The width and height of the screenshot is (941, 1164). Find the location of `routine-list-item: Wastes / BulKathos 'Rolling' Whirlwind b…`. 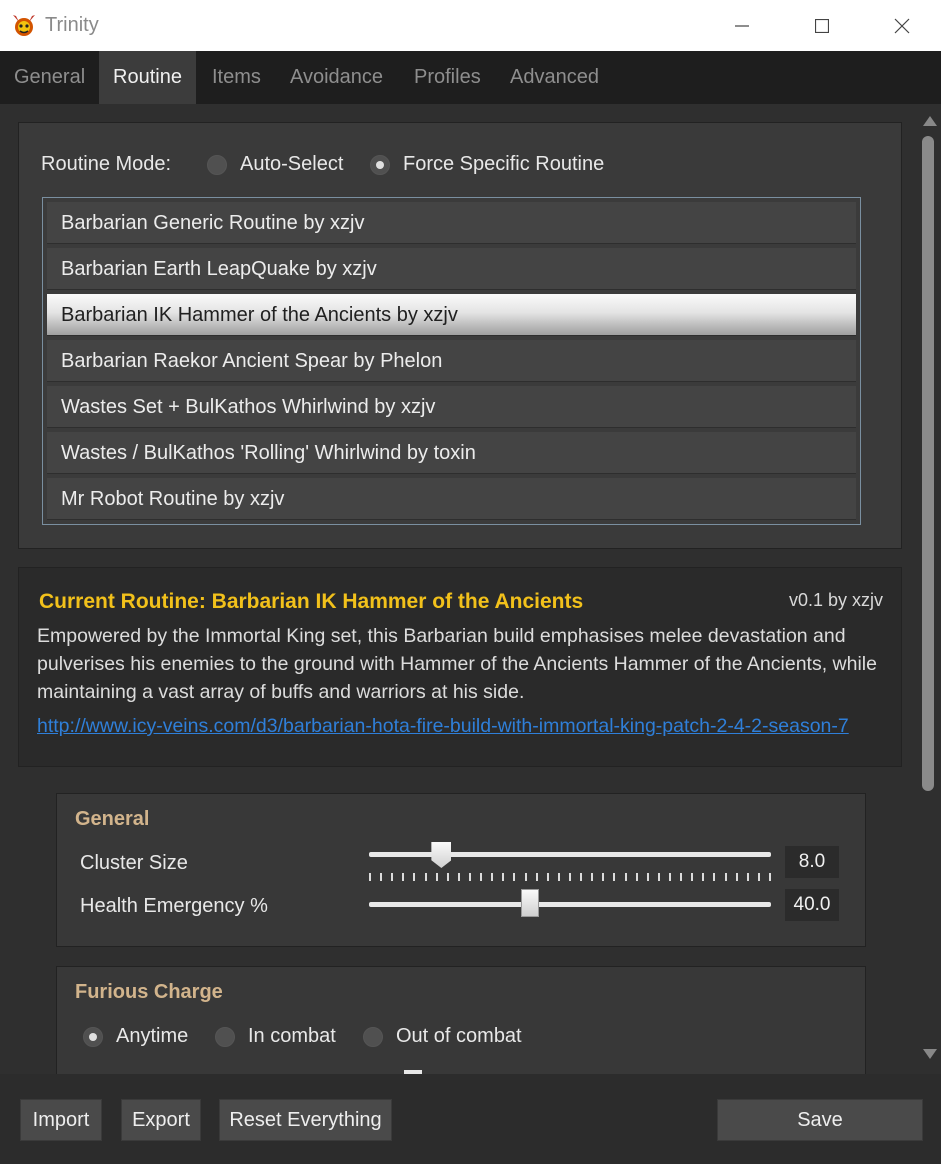

routine-list-item: Wastes / BulKathos 'Rolling' Whirlwind b… is located at coordinates (451, 453).